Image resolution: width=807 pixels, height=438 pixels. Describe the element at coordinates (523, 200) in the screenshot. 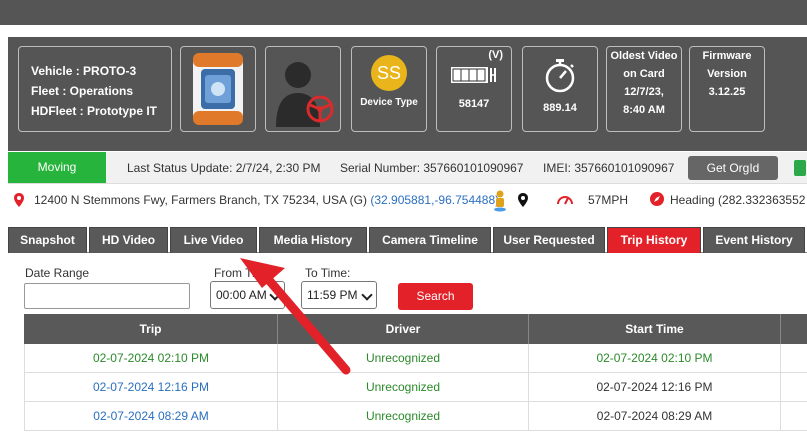

I see `location-marker-icon` at that location.